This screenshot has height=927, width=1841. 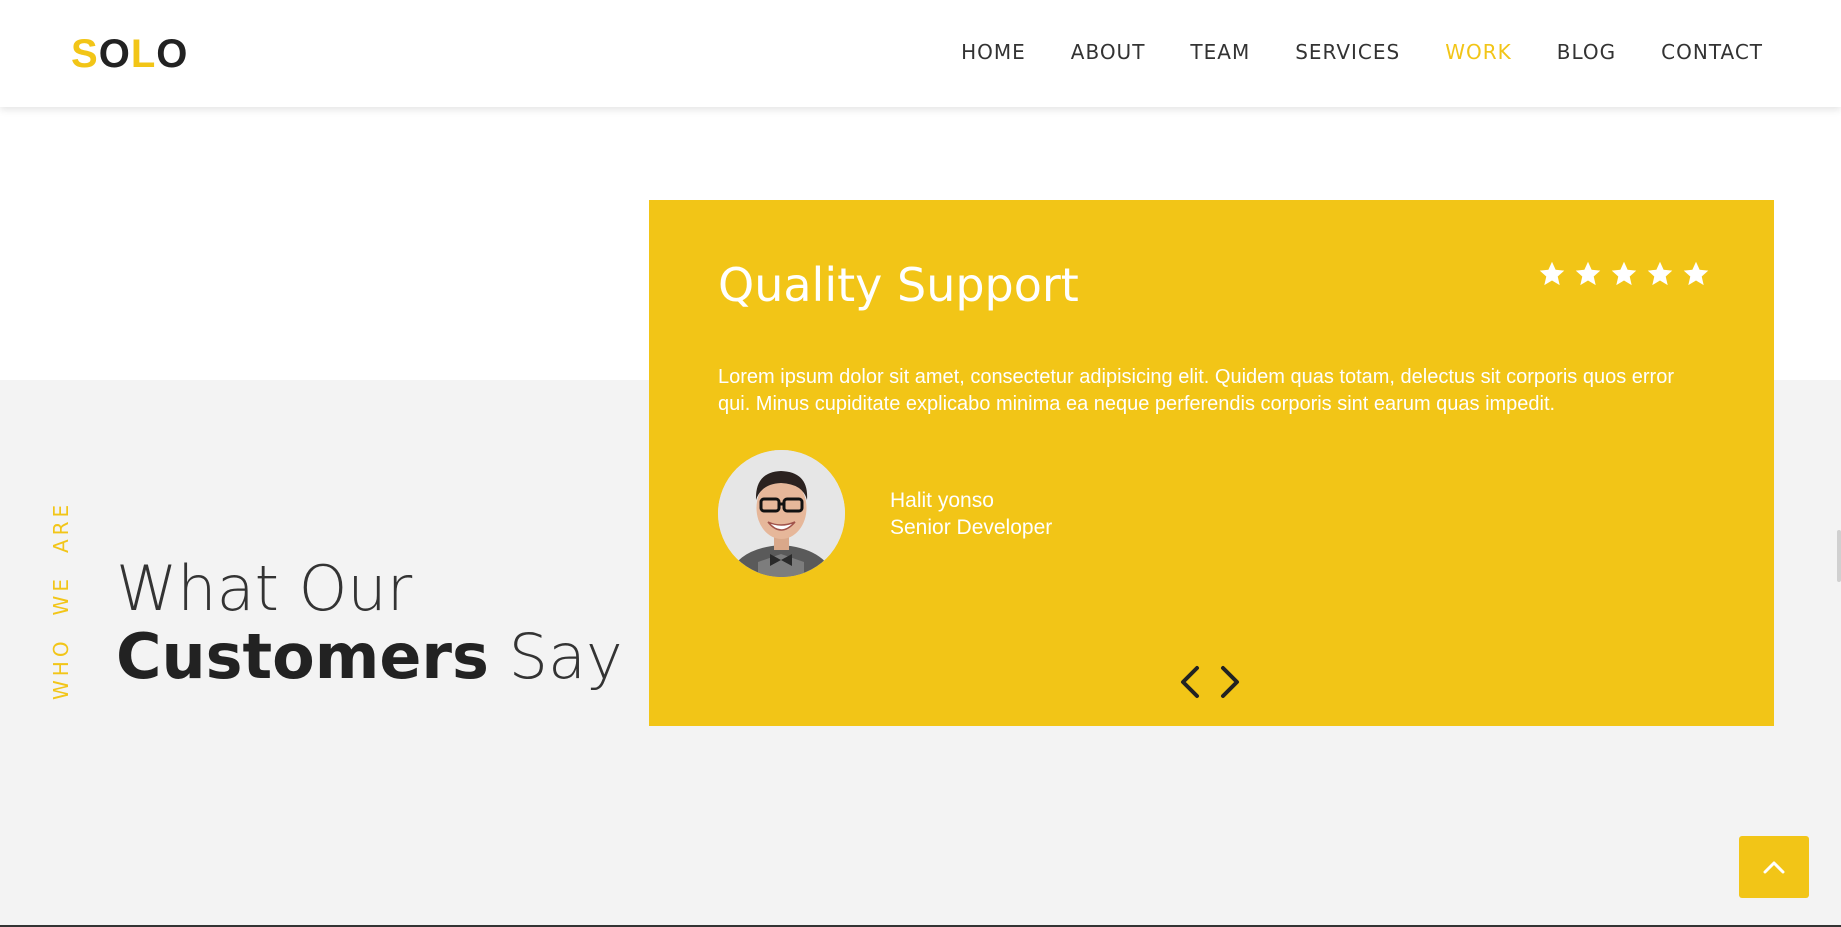 I want to click on back-to-top-button, so click(x=1774, y=867).